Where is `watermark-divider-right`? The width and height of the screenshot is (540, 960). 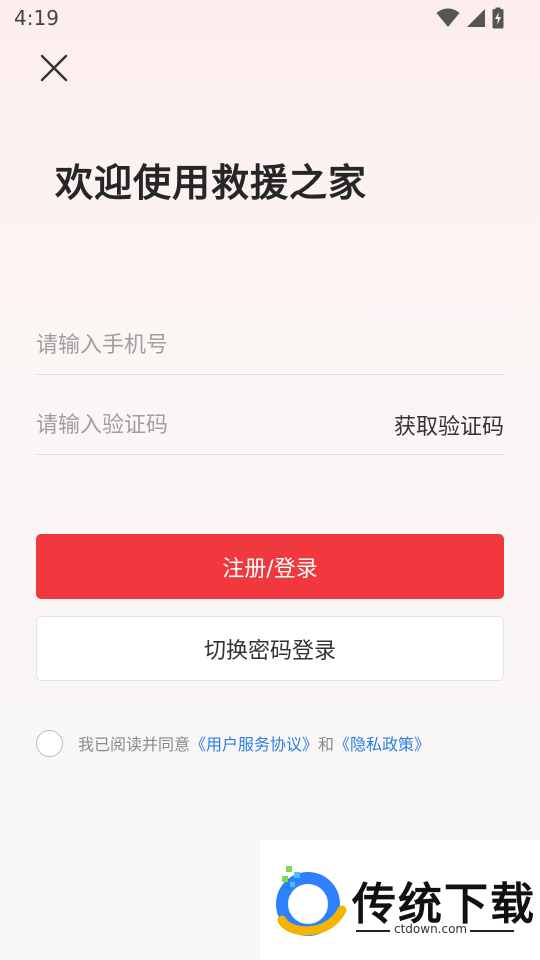 watermark-divider-right is located at coordinates (492, 931).